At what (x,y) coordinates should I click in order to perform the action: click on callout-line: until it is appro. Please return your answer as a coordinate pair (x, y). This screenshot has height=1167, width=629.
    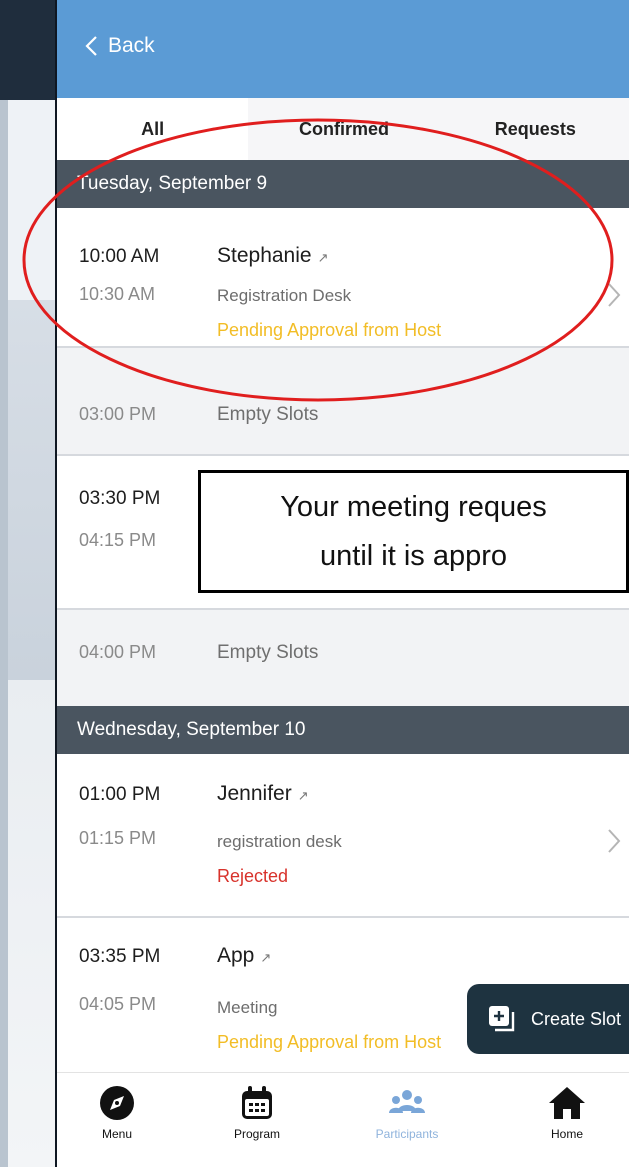
    Looking at the image, I should click on (413, 556).